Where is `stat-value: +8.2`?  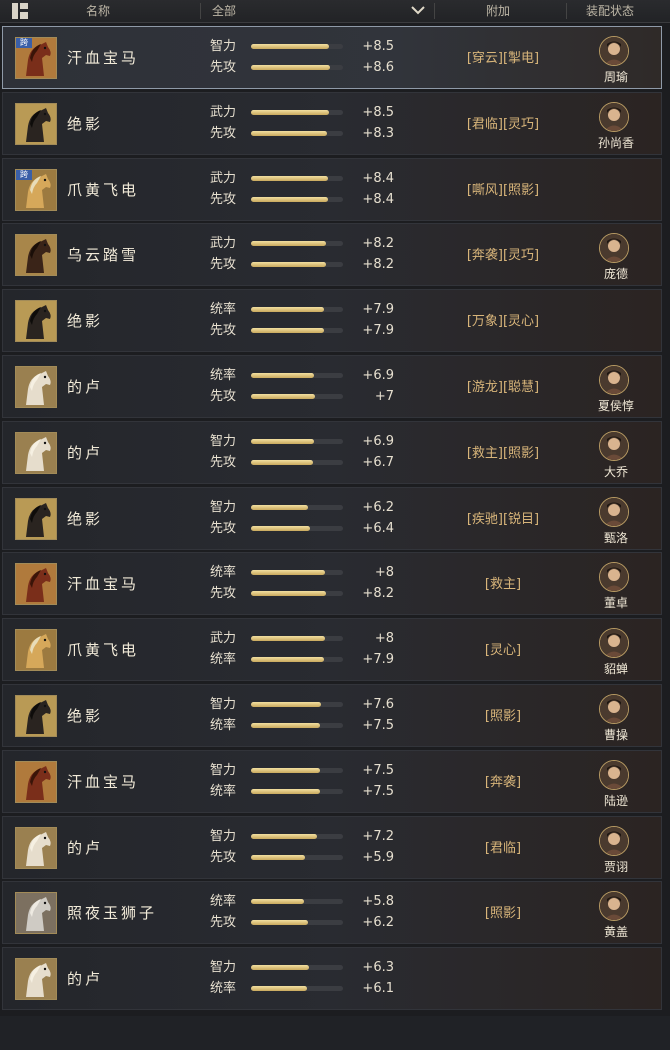 stat-value: +8.2 is located at coordinates (378, 594).